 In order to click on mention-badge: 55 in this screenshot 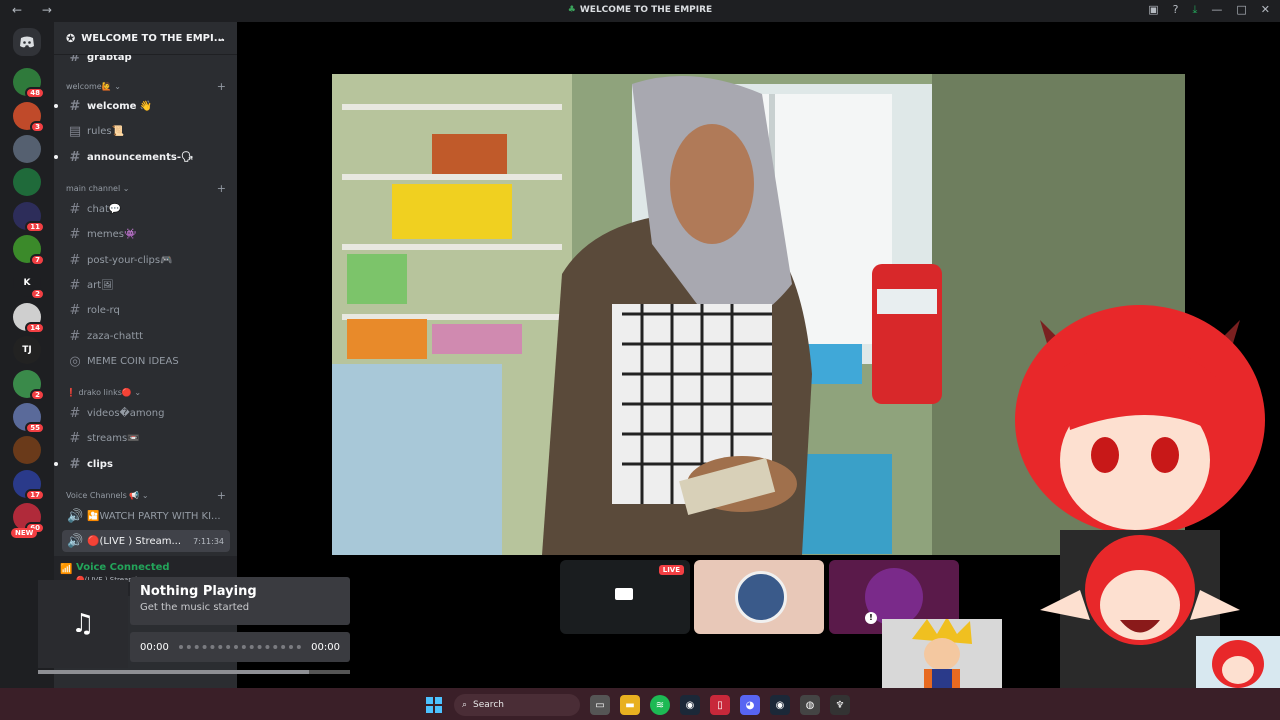, I will do `click(35, 428)`.